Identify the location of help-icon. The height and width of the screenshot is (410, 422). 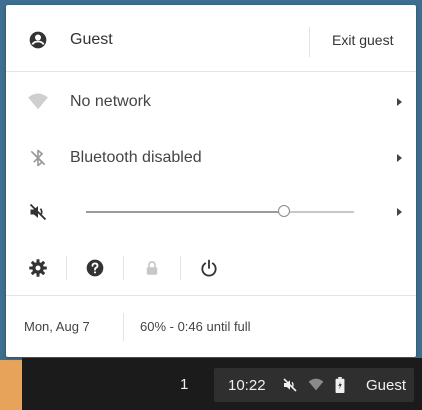
(95, 268).